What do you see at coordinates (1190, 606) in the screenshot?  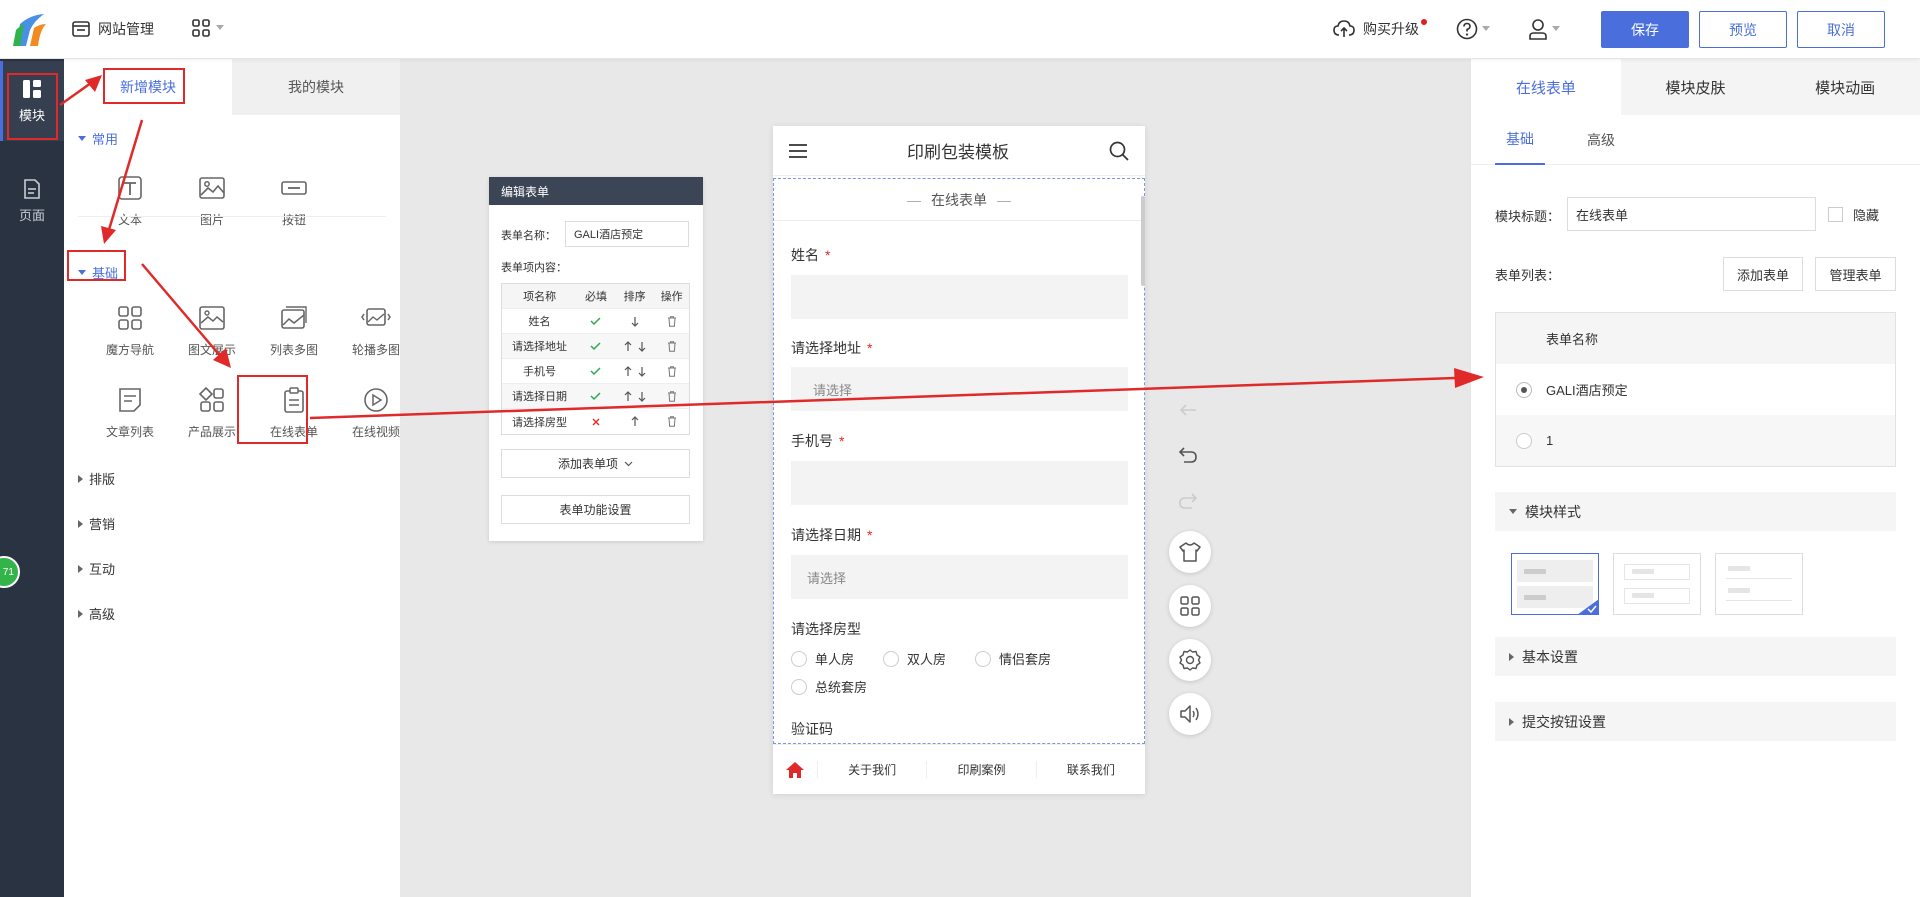 I see `modules-tool-button` at bounding box center [1190, 606].